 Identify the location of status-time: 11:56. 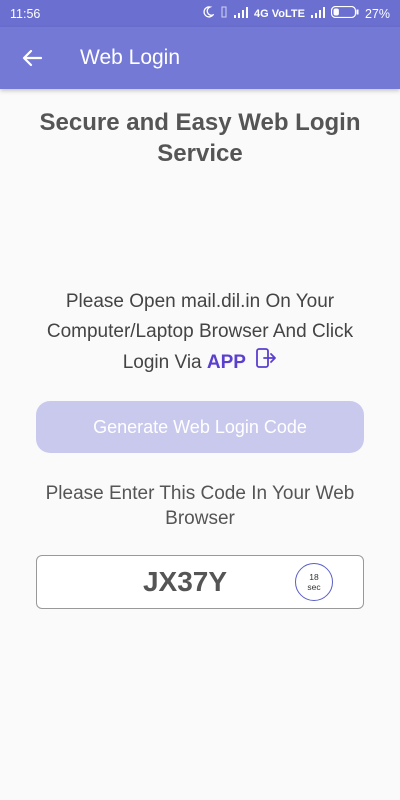
(25, 13).